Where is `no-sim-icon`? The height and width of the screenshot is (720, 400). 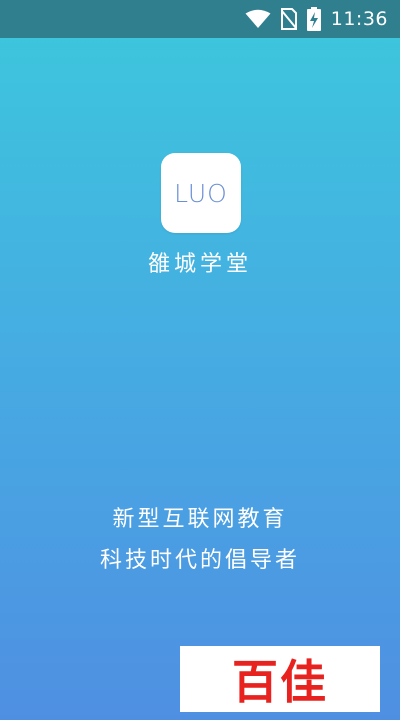 no-sim-icon is located at coordinates (288, 19).